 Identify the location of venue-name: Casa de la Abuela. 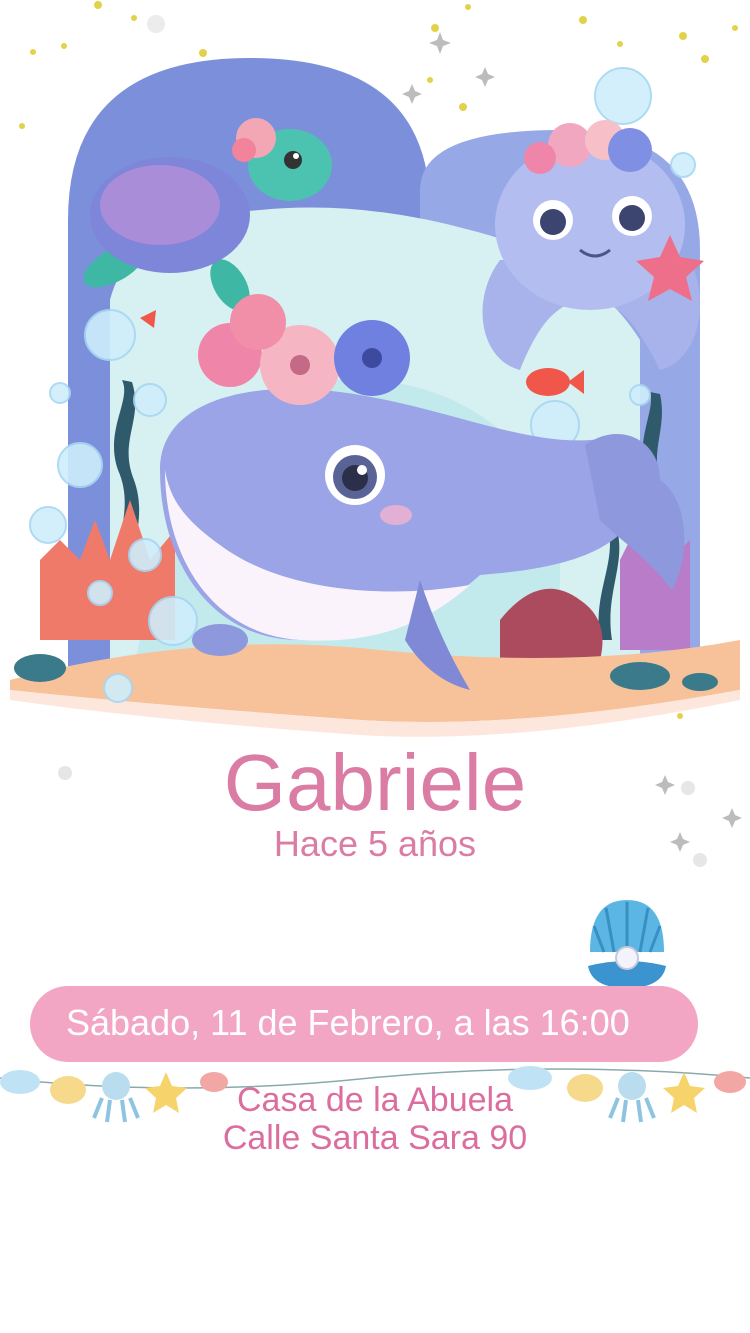
(375, 1100).